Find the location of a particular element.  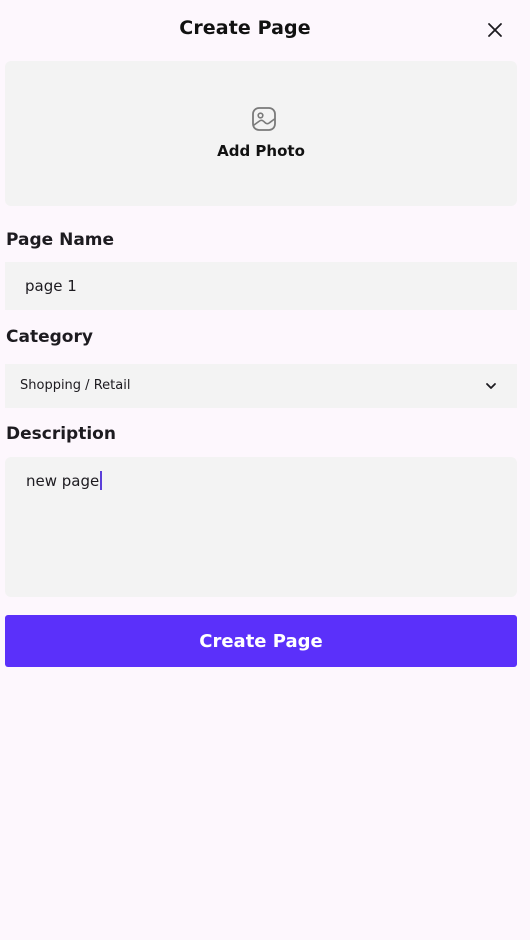

category-select: Shopping / Retail is located at coordinates (261, 386).